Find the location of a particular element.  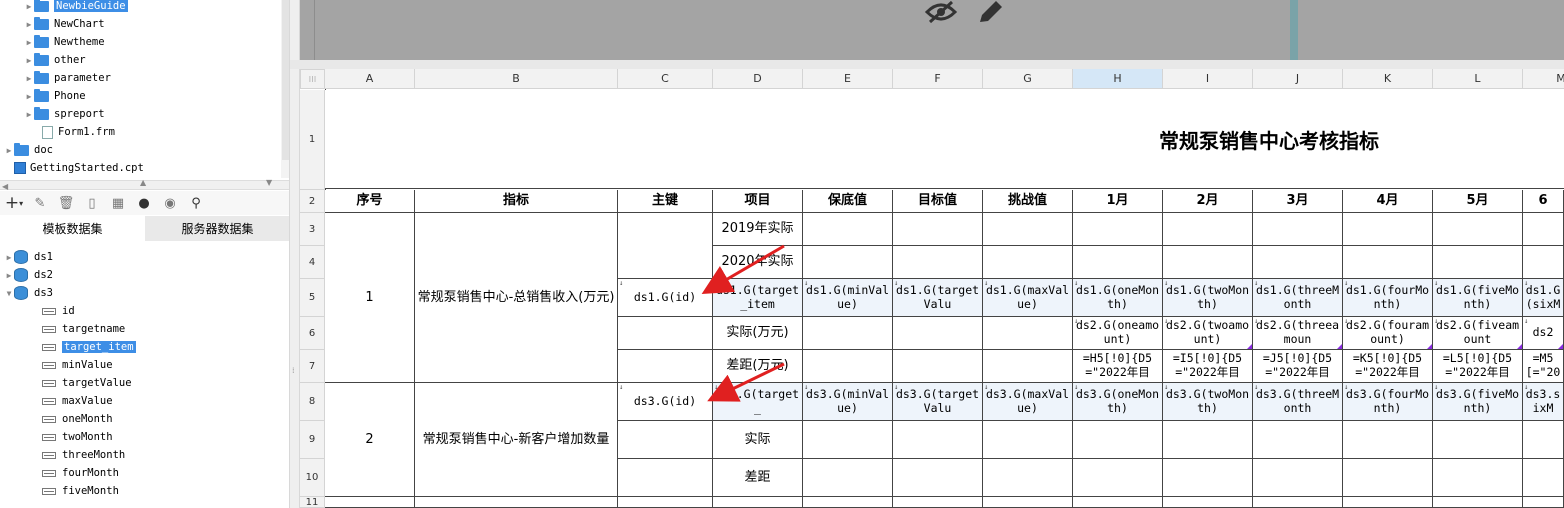

tree-item: ▶ parameter is located at coordinates (144, 78).